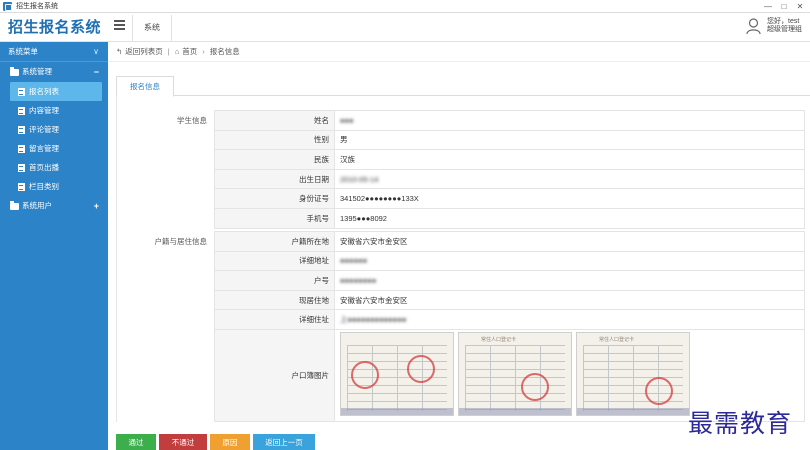 The width and height of the screenshot is (810, 450). What do you see at coordinates (405, 6) in the screenshot?
I see `window-titlebar: 招生报名系统 — □ ✕` at bounding box center [405, 6].